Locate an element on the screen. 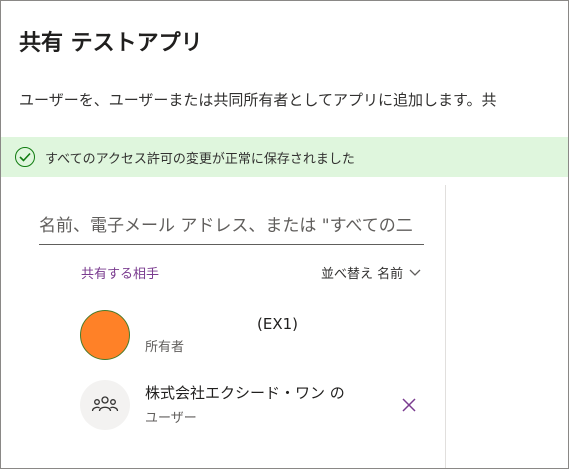 The image size is (569, 469). dialog-description: ユーザーを、ユーザーまたは共同所有者としてアプリに追加します。共 is located at coordinates (258, 100).